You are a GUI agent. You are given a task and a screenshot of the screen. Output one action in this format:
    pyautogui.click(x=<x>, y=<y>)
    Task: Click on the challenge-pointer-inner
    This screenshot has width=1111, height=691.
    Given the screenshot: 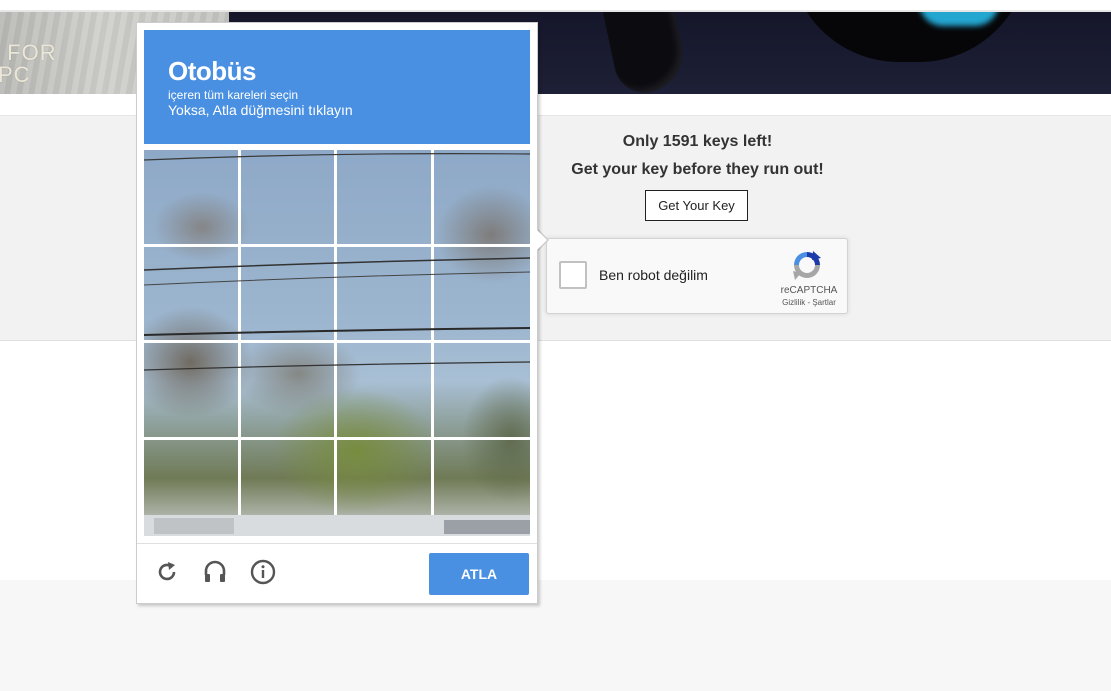 What is the action you would take?
    pyautogui.click(x=542, y=240)
    